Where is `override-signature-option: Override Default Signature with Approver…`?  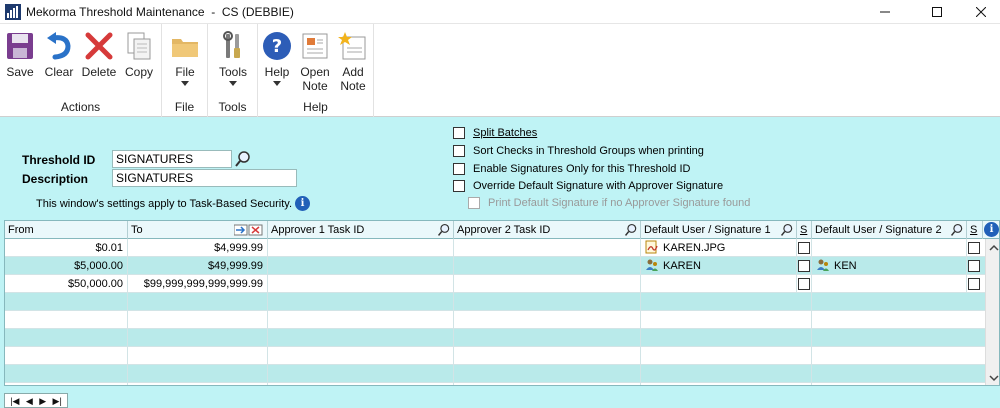
override-signature-option: Override Default Signature with Approver… is located at coordinates (588, 186).